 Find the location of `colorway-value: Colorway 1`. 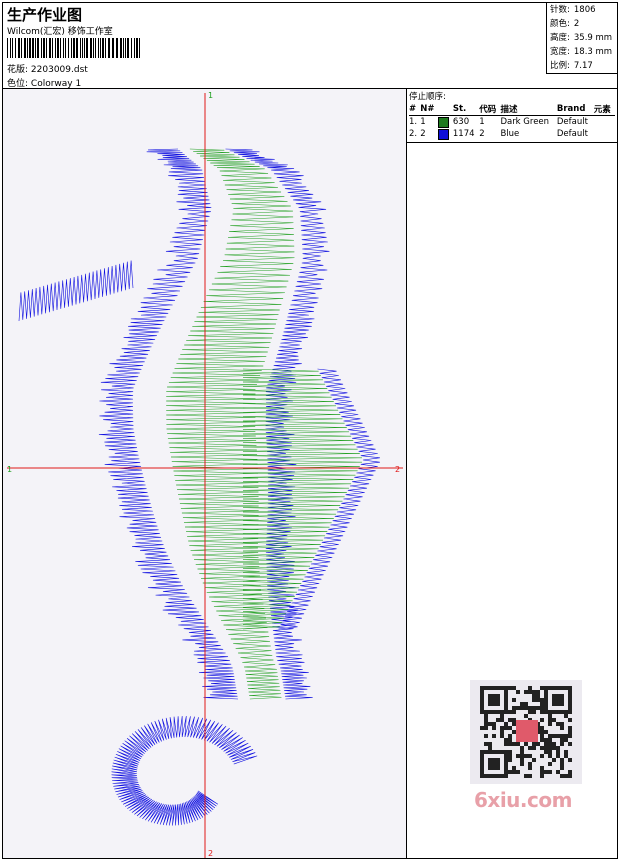

colorway-value: Colorway 1 is located at coordinates (56, 84).